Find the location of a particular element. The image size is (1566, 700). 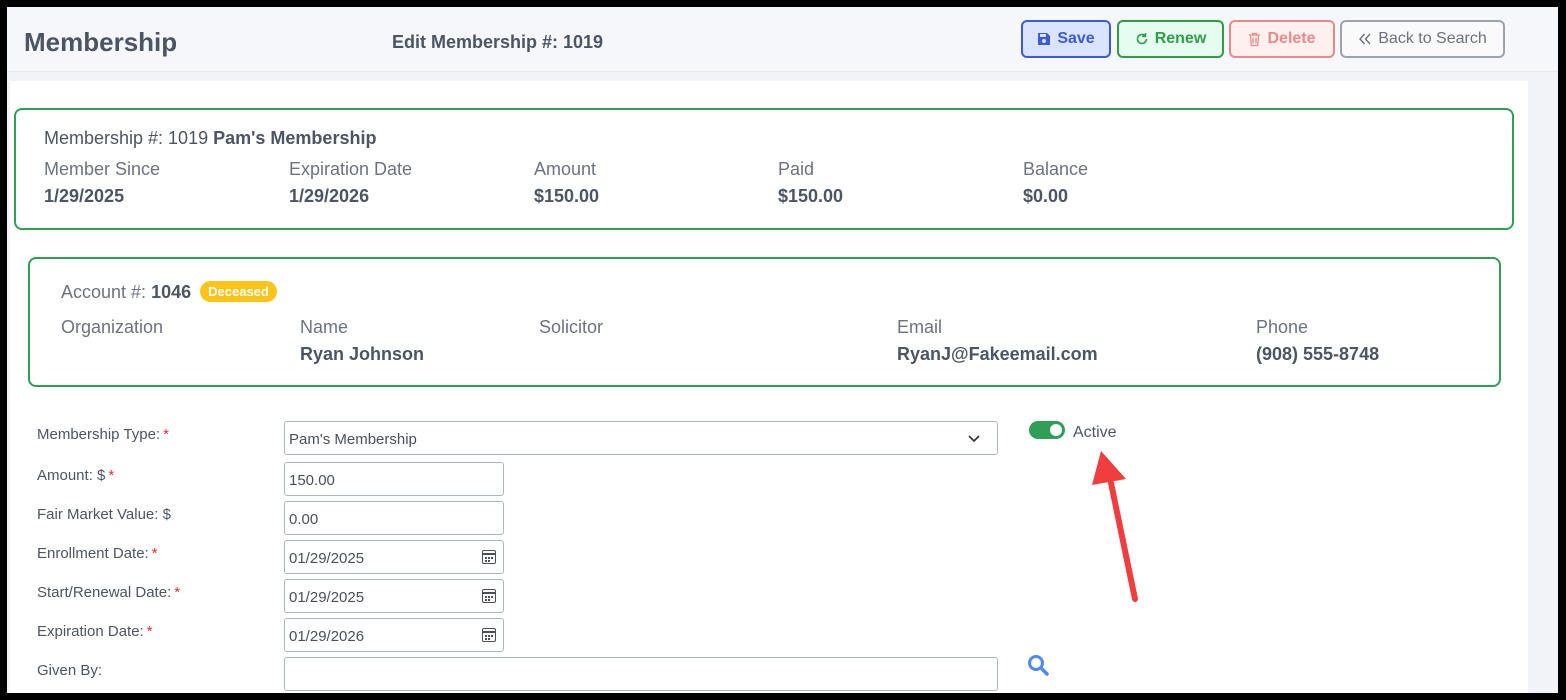

member-since-label: Member Since is located at coordinates (102, 169).